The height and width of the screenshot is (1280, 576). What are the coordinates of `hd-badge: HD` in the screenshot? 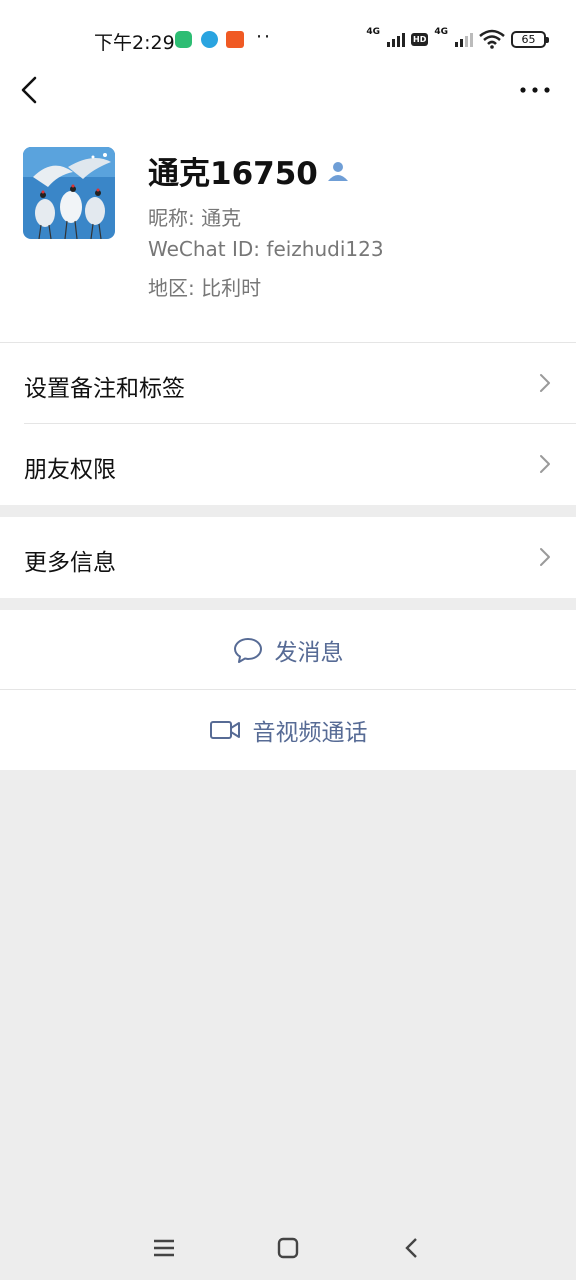 It's located at (420, 39).